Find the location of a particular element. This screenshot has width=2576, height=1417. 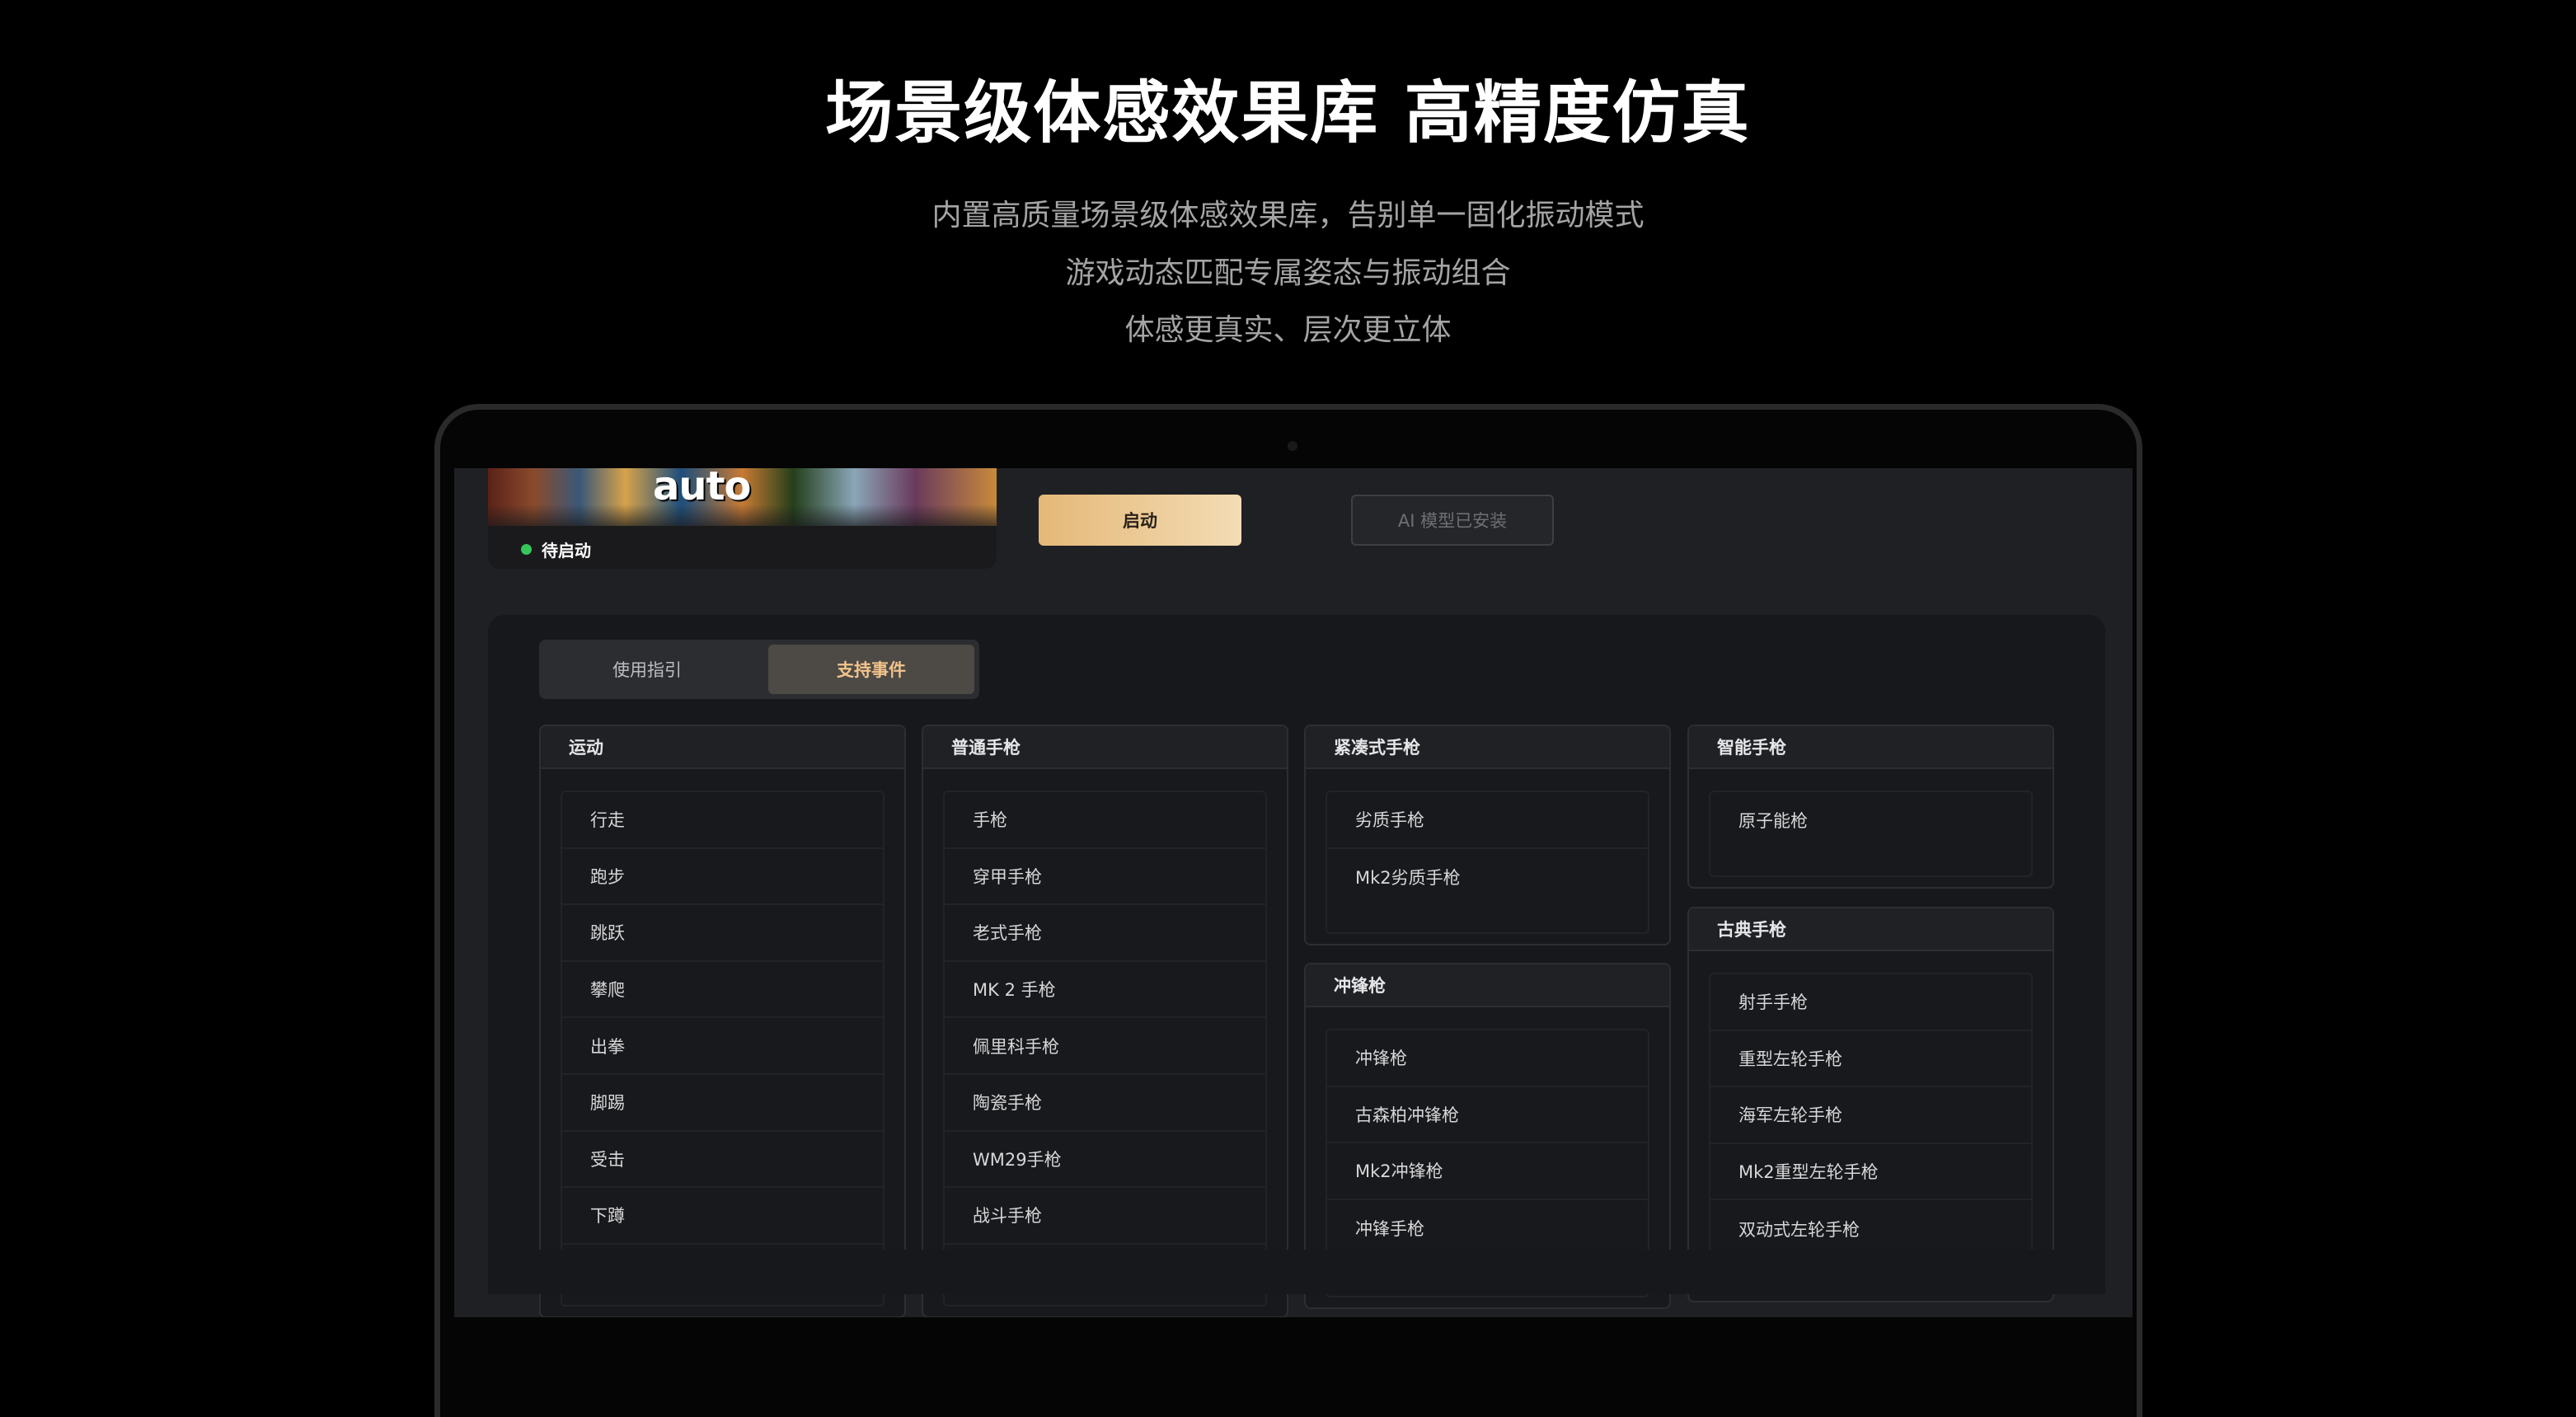

event-item: 佩里科手枪 is located at coordinates (1105, 1046).